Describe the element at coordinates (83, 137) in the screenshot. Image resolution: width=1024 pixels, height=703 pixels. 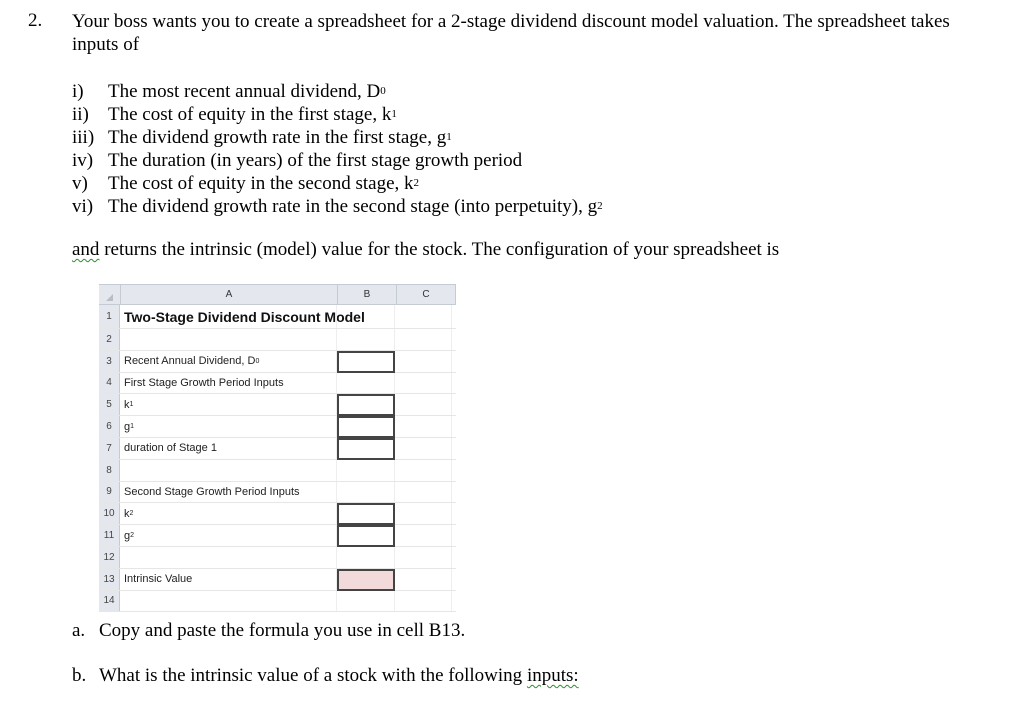
I see `item-label: iii)` at that location.